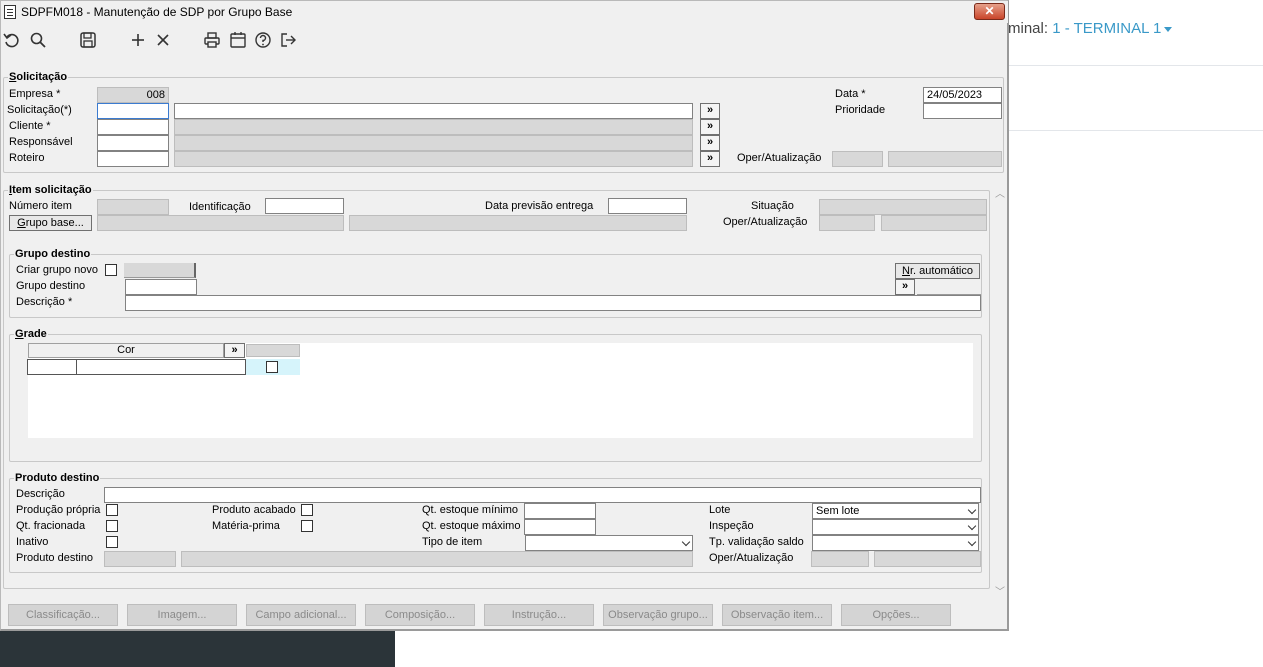 Image resolution: width=1263 pixels, height=667 pixels. What do you see at coordinates (710, 143) in the screenshot?
I see `responsavel-lookup-button: »` at bounding box center [710, 143].